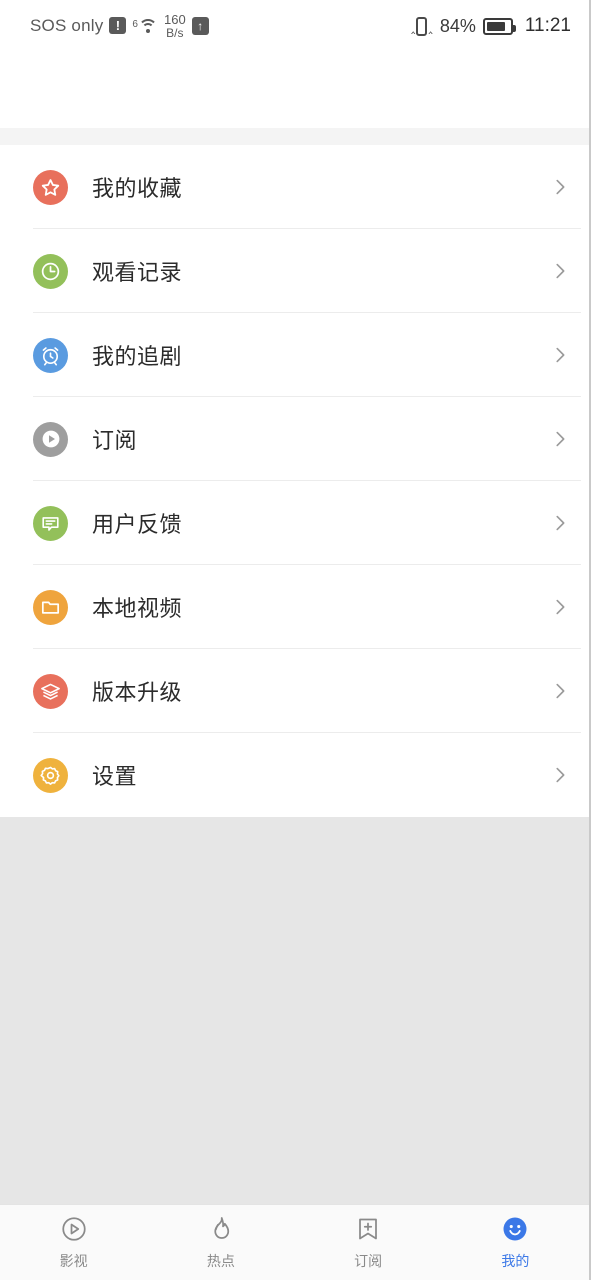 Image resolution: width=591 pixels, height=1280 pixels. What do you see at coordinates (50, 187) in the screenshot?
I see `star-icon` at bounding box center [50, 187].